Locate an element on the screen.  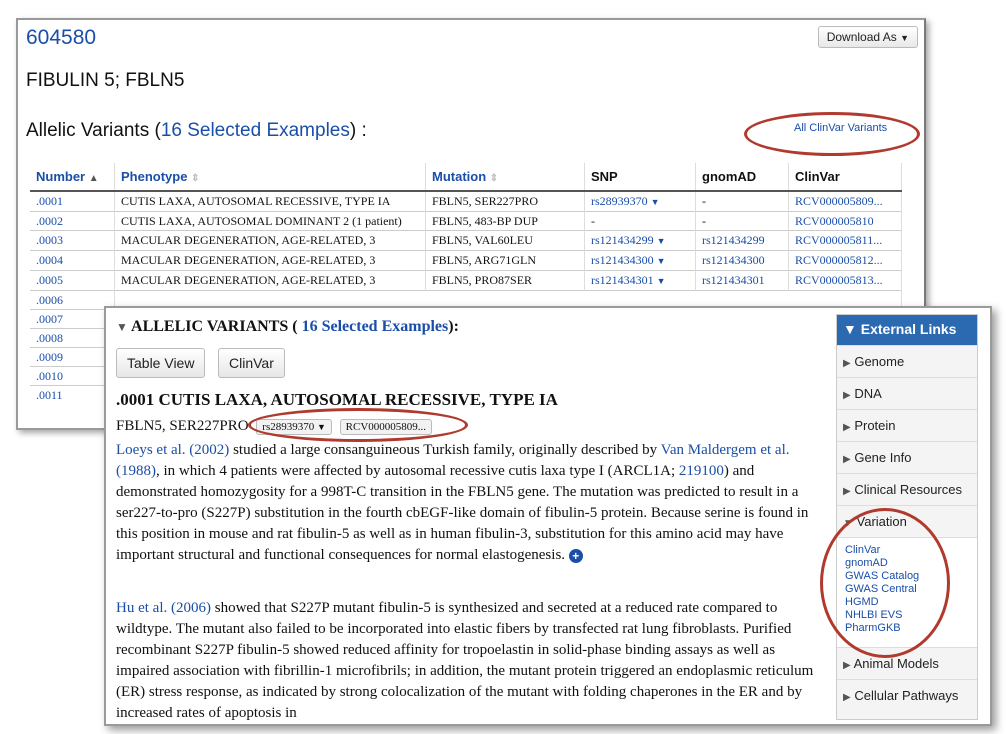
citation-link: Hu et al. (2006) is located at coordinates (163, 608).